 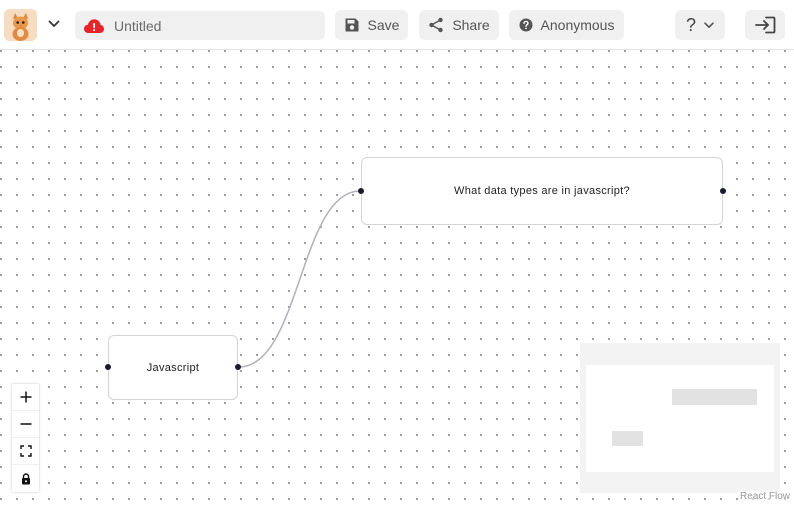 I want to click on node-question: What data types are in javascript?, so click(x=542, y=191).